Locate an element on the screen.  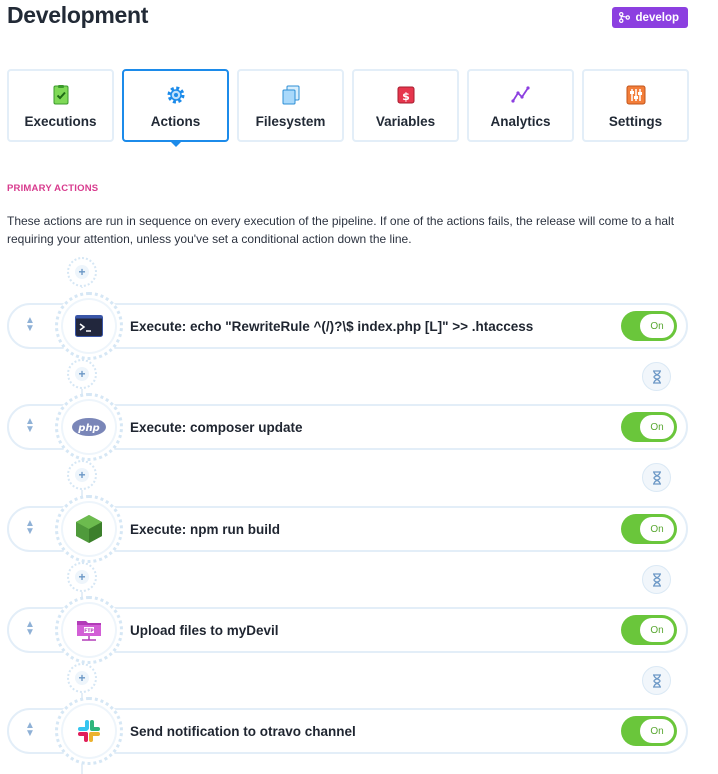
action-row: ▲ ▼ php Execute: composer update On is located at coordinates (347, 427).